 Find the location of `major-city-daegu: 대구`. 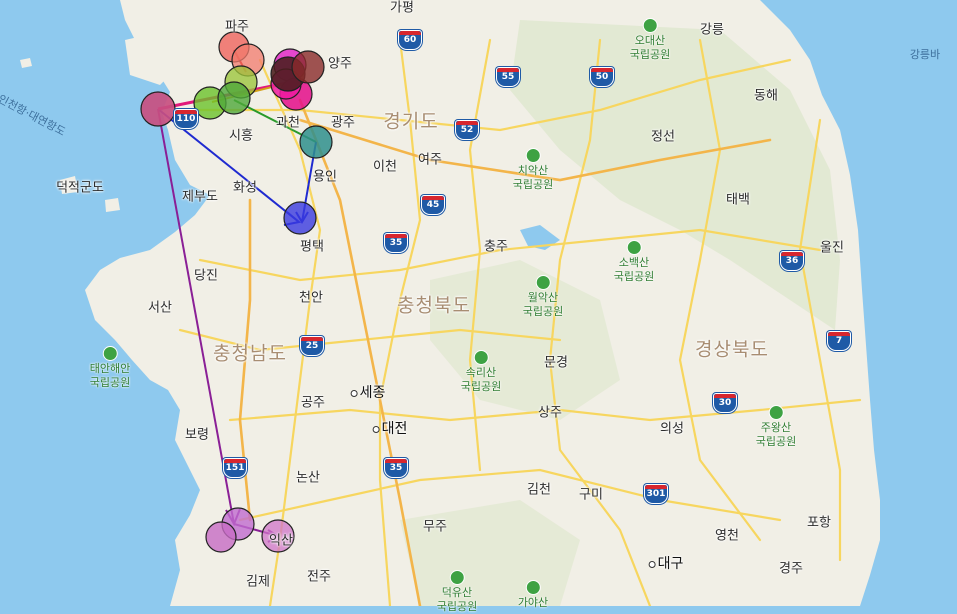

major-city-daegu: 대구 is located at coordinates (666, 563).